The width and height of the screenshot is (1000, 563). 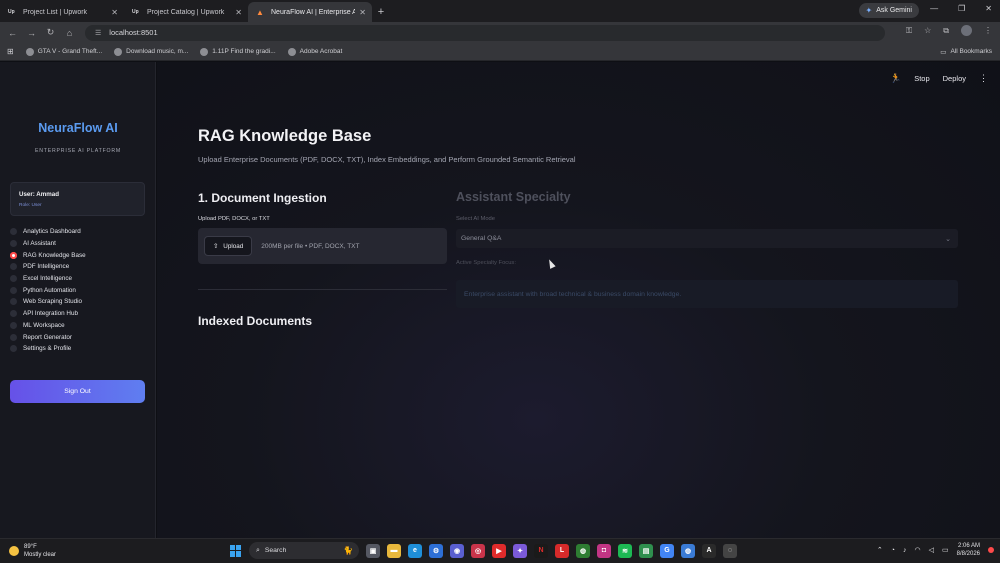 I want to click on folder-icon: ▭, so click(x=943, y=52).